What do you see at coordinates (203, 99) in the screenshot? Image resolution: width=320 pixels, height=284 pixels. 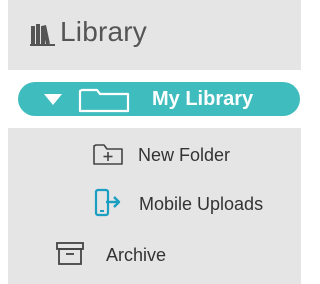 I see `my-library-label: My Library` at bounding box center [203, 99].